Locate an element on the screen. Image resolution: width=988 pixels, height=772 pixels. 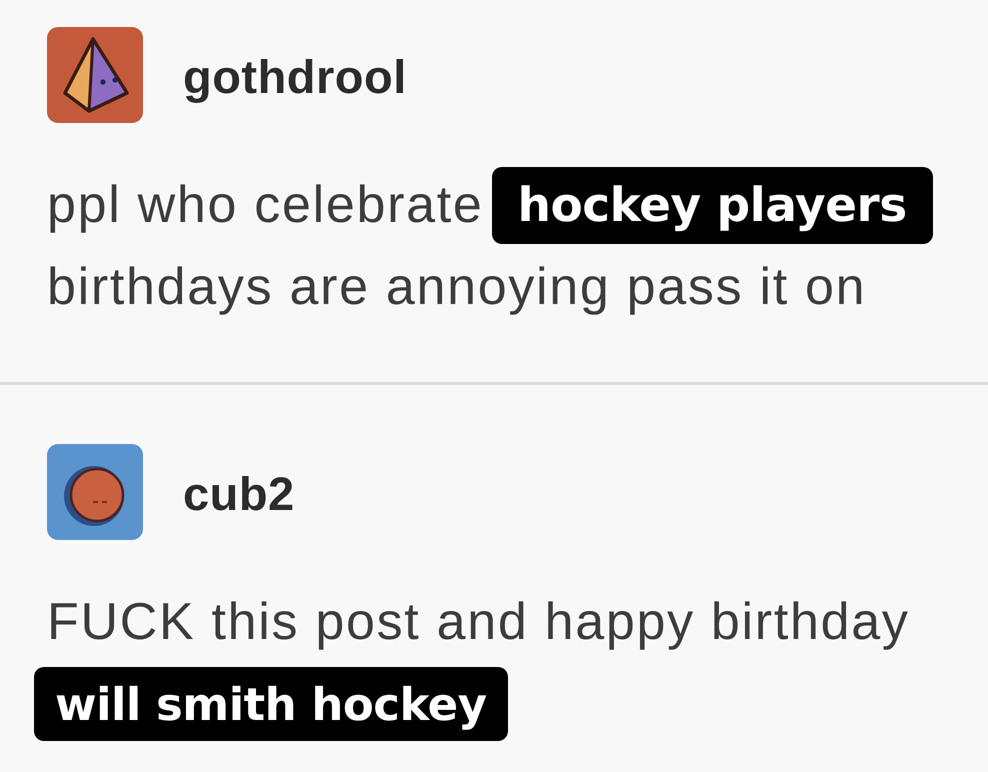
pyramid-avatar-icon is located at coordinates (95, 75).